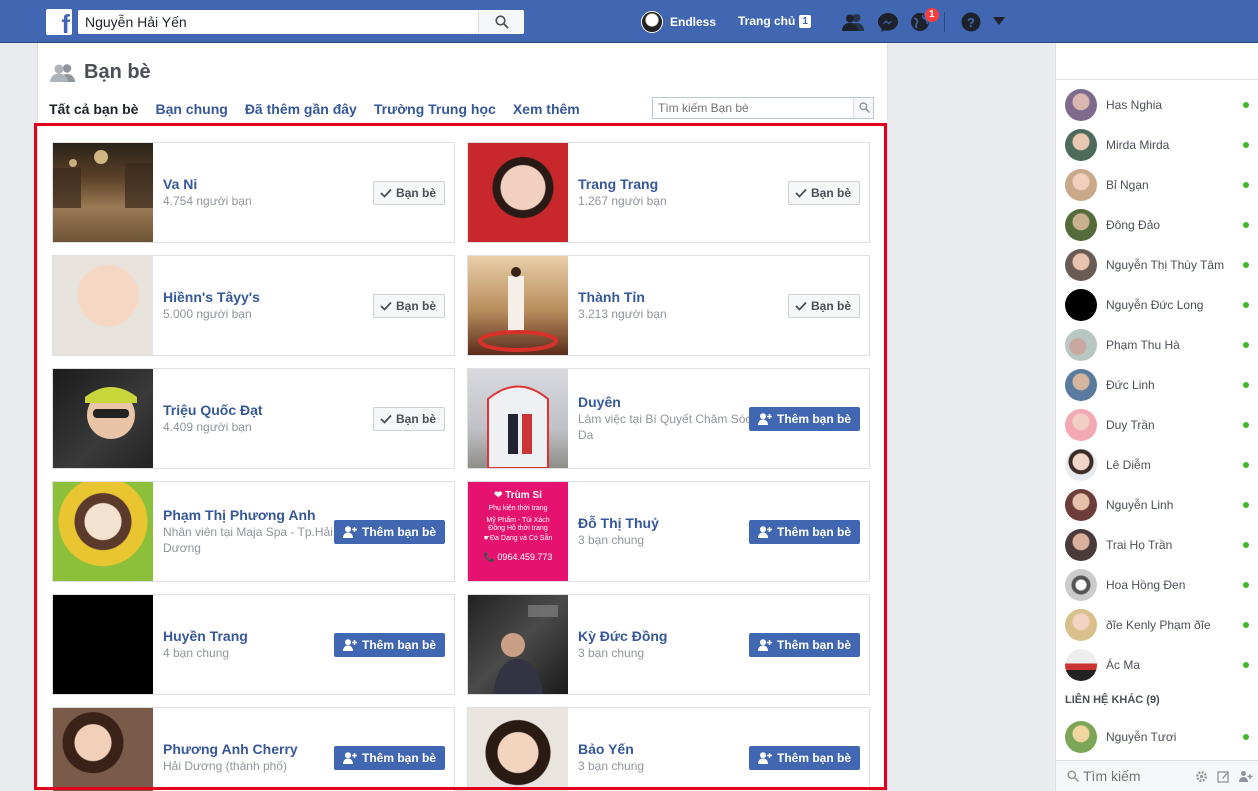  What do you see at coordinates (59, 22) in the screenshot?
I see `facebook-logo: f` at bounding box center [59, 22].